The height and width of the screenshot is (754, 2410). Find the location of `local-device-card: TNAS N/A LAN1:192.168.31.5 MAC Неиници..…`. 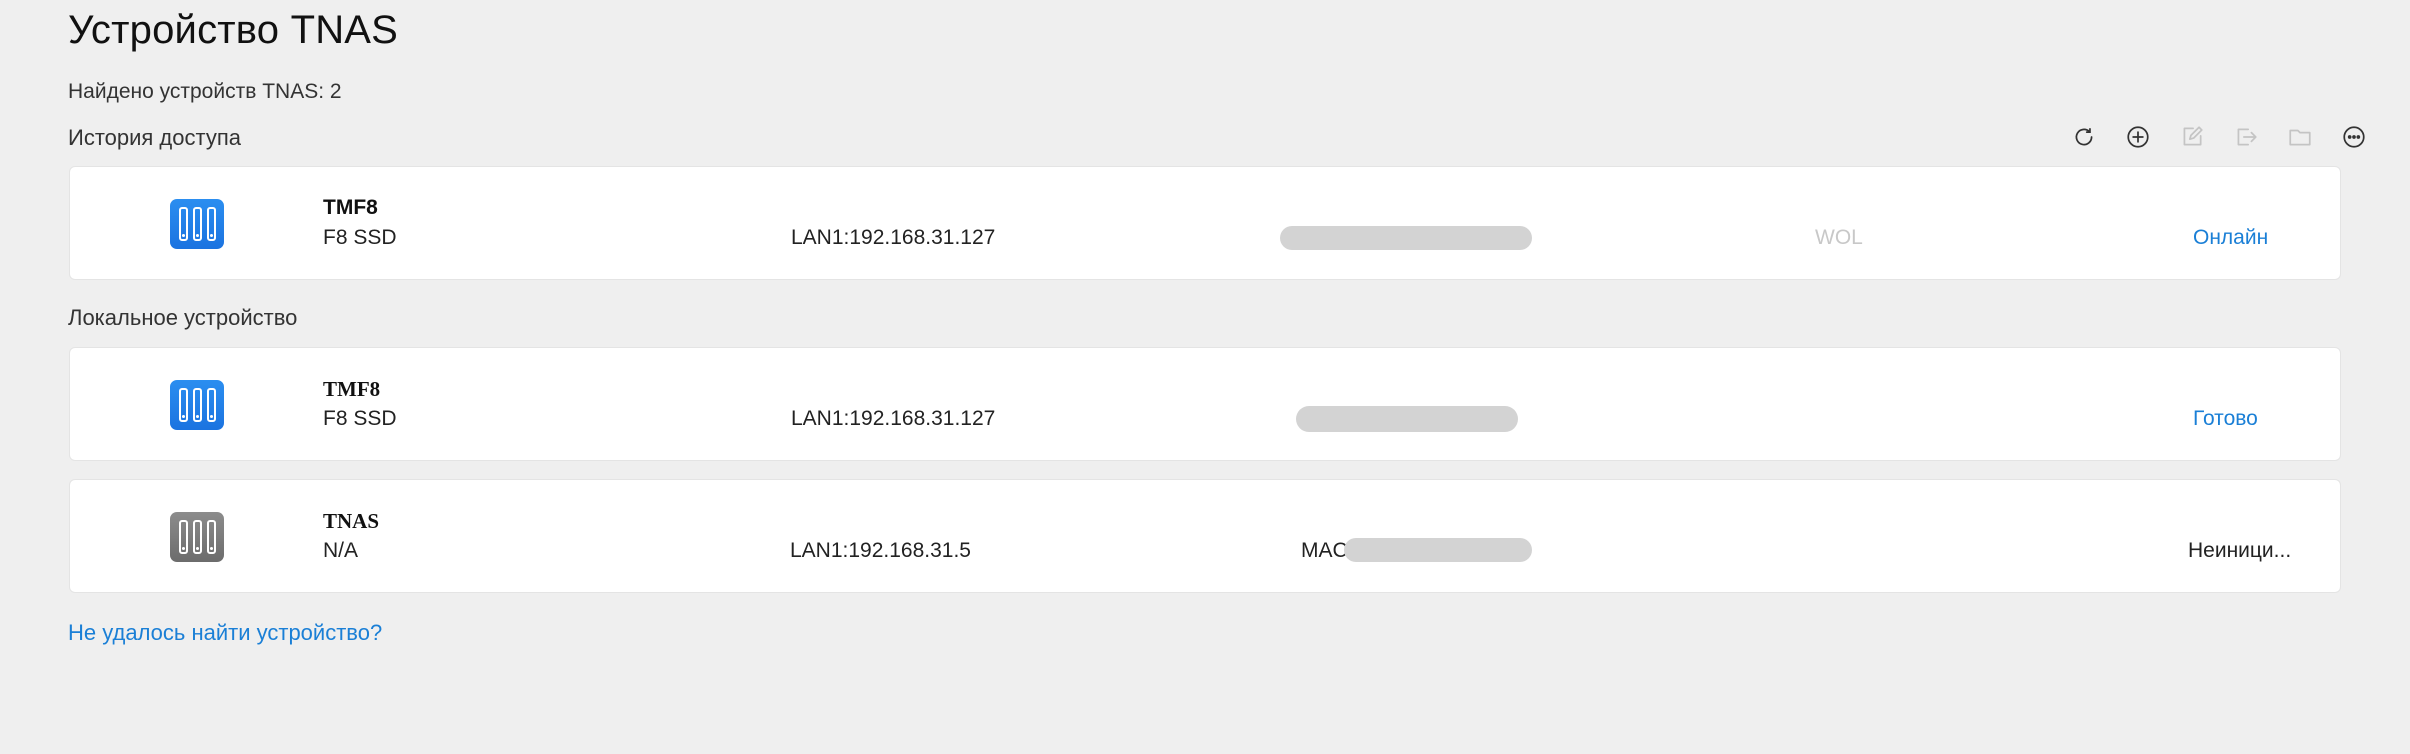

local-device-card: TNAS N/A LAN1:192.168.31.5 MAC Неиници..… is located at coordinates (1205, 536).